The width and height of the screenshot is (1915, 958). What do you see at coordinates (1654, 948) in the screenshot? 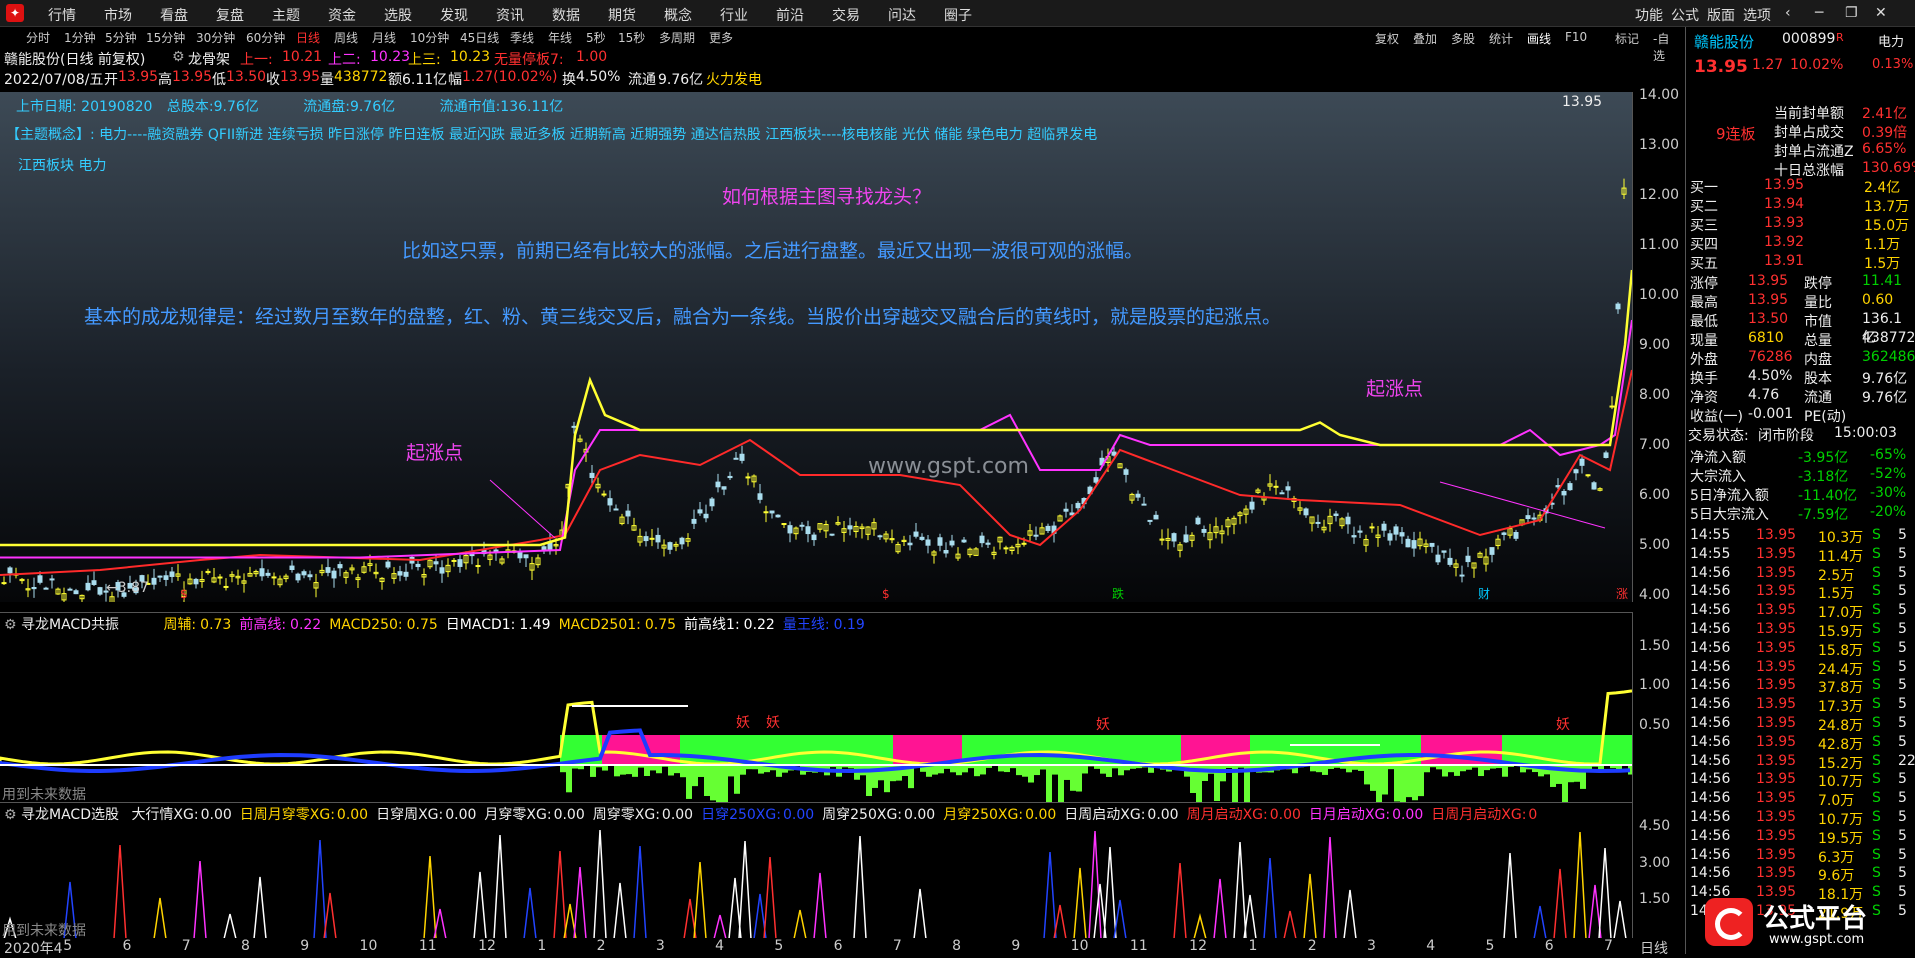
I see `period-label: 日线` at bounding box center [1654, 948].